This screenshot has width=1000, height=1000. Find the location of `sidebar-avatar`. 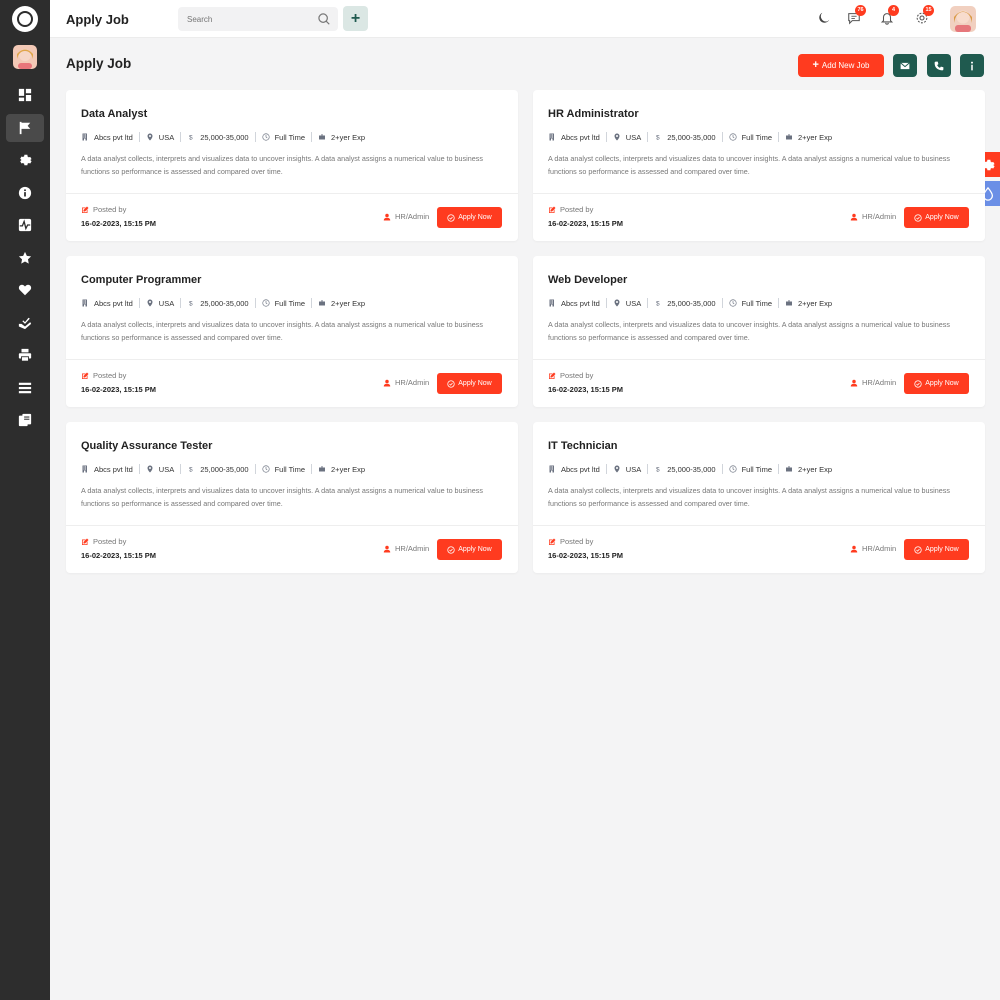

sidebar-avatar is located at coordinates (25, 57).